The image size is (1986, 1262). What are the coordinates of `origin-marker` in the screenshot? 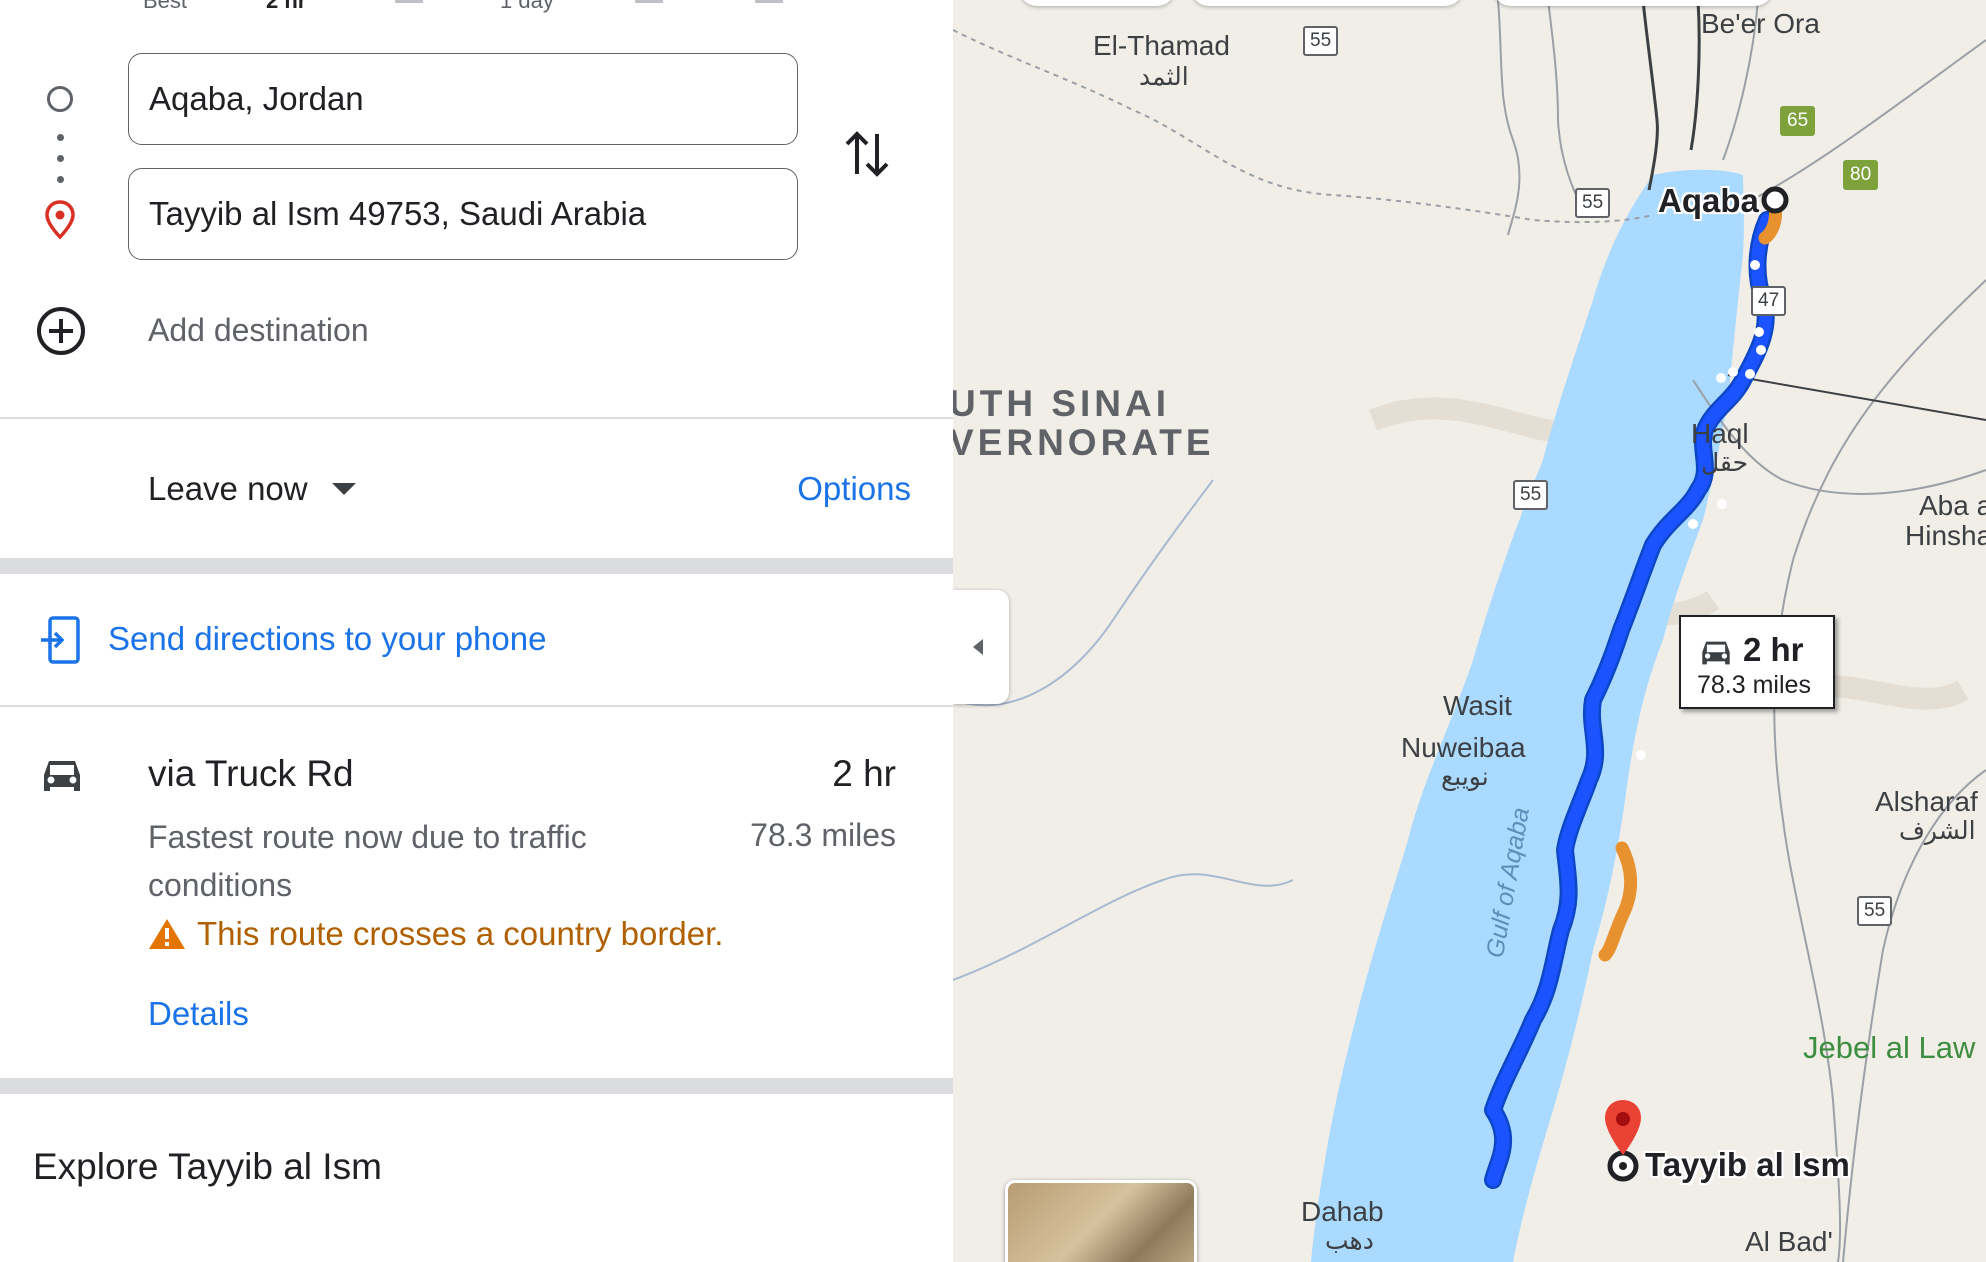 It's located at (1775, 200).